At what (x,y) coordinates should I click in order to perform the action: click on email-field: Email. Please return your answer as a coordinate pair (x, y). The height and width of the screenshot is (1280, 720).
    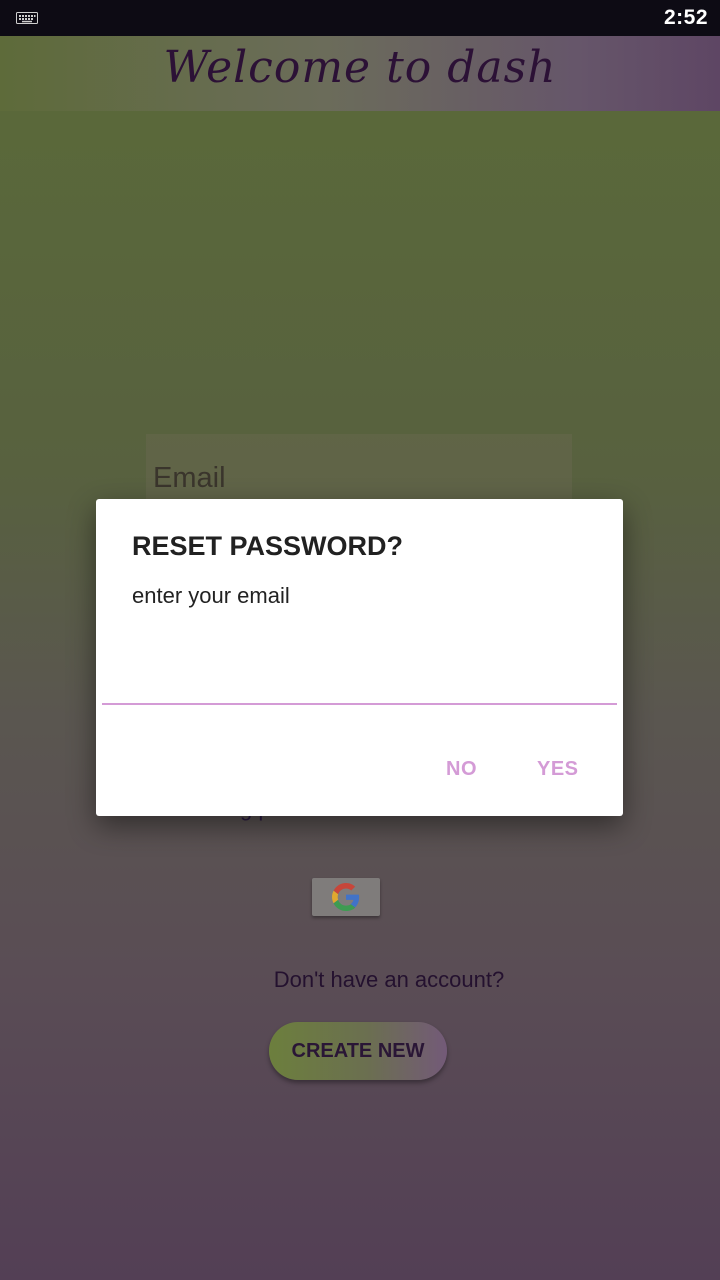
    Looking at the image, I should click on (359, 469).